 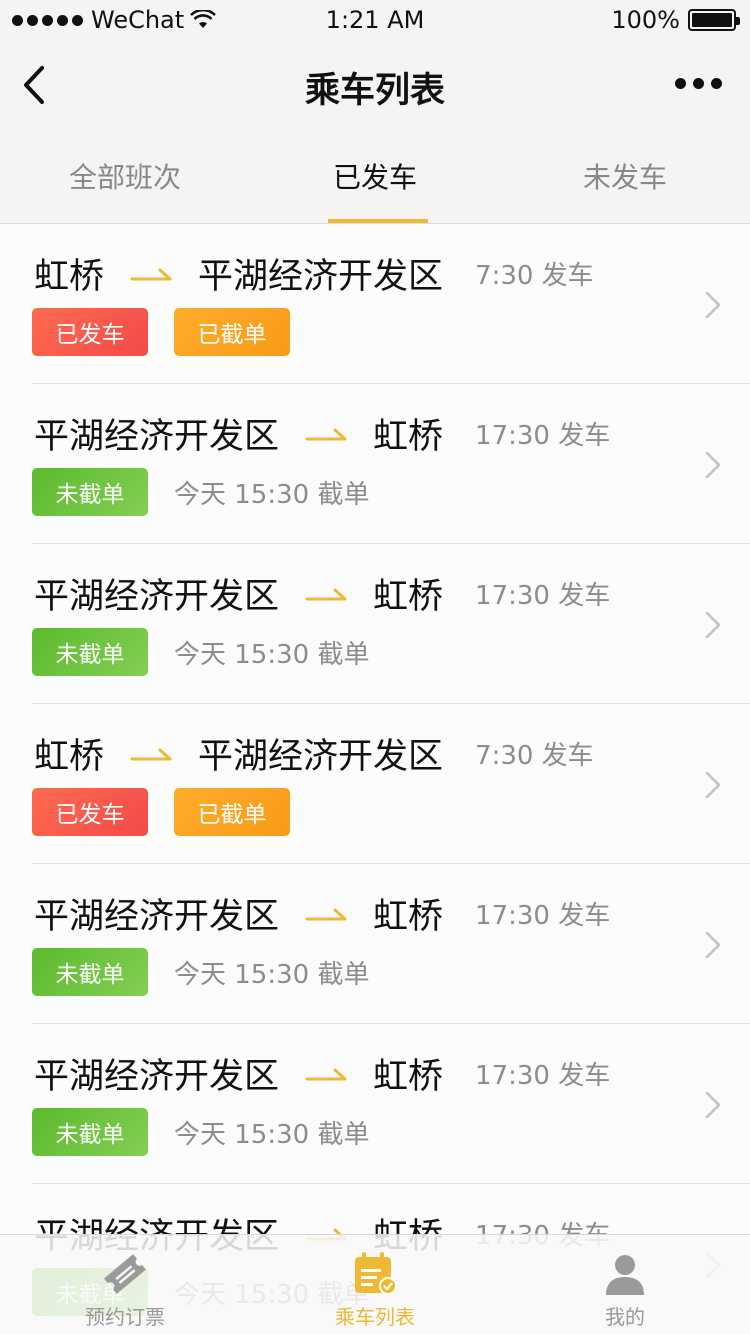 I want to click on filter-tabs: 全部班次 已发车 未发车, so click(x=375, y=177).